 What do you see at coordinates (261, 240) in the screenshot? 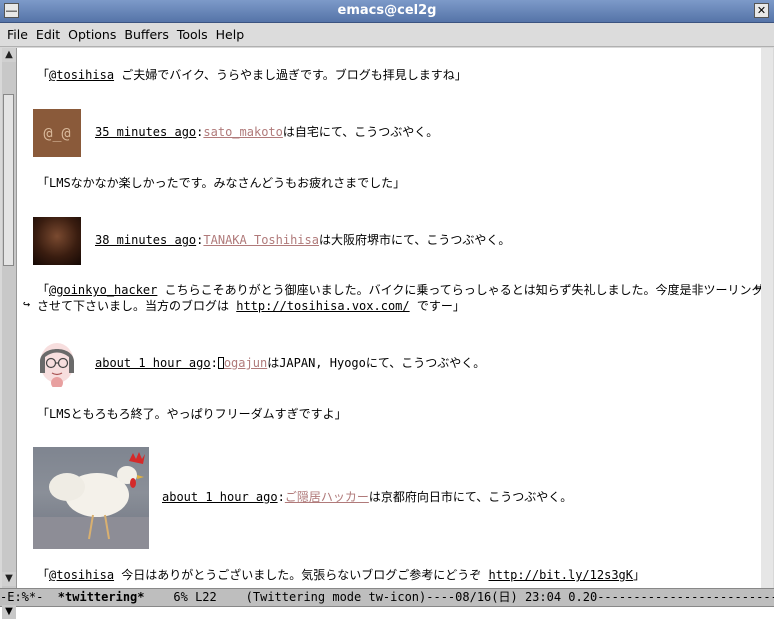
I see `user-link: TANAKA Toshihisa` at bounding box center [261, 240].